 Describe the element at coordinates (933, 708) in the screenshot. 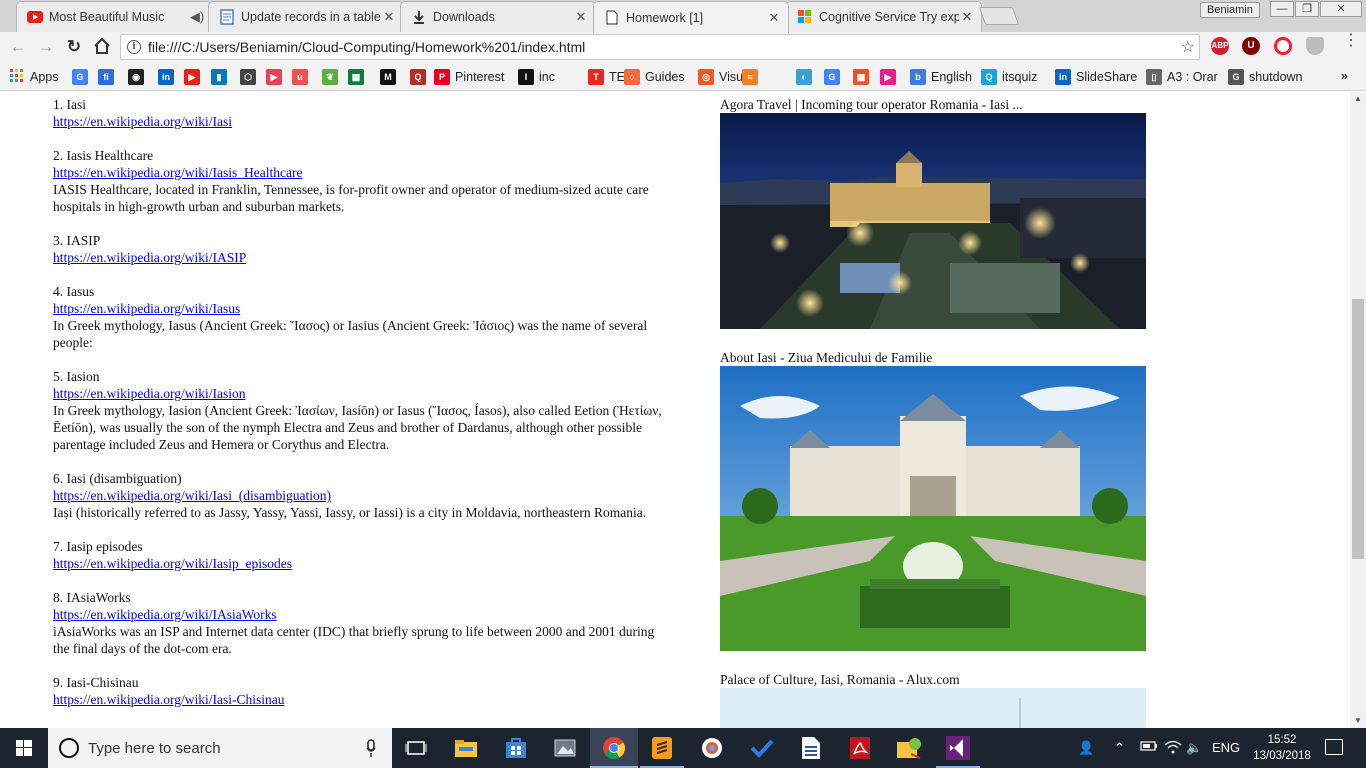

I see `palace-alux-image` at that location.